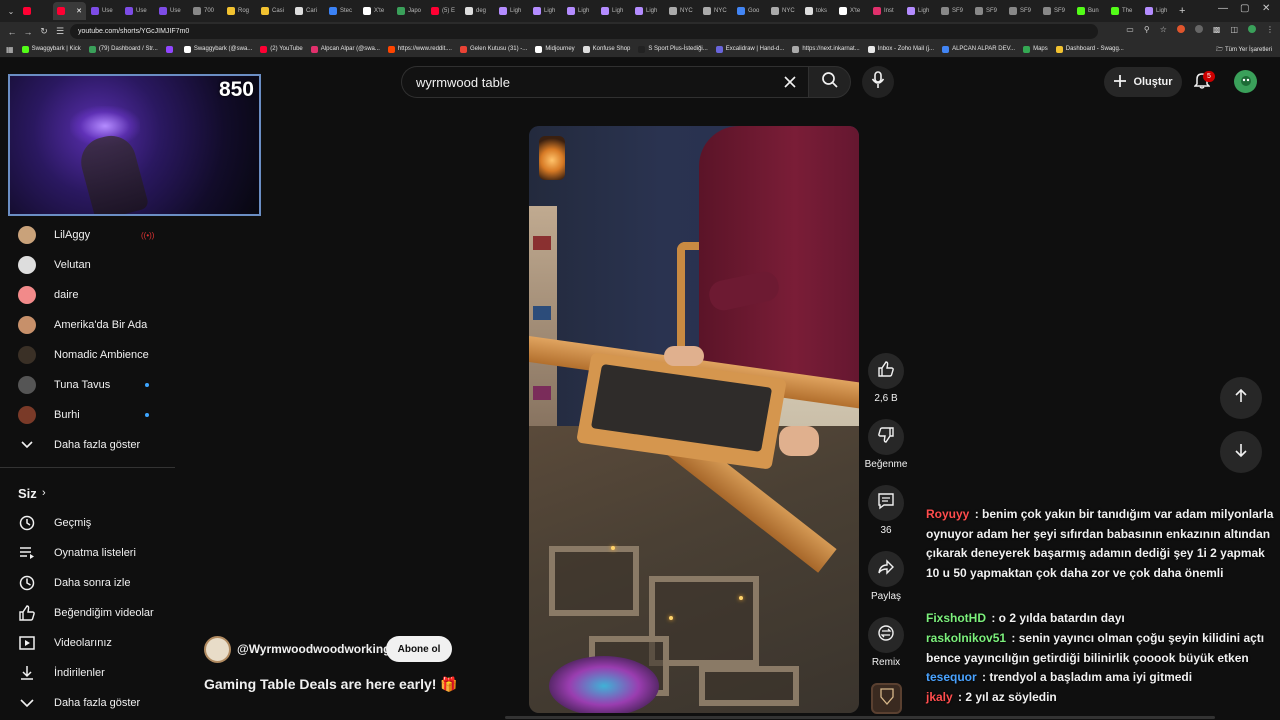 The width and height of the screenshot is (1280, 720). What do you see at coordinates (28, 32) in the screenshot?
I see `forward-icon: →` at bounding box center [28, 32].